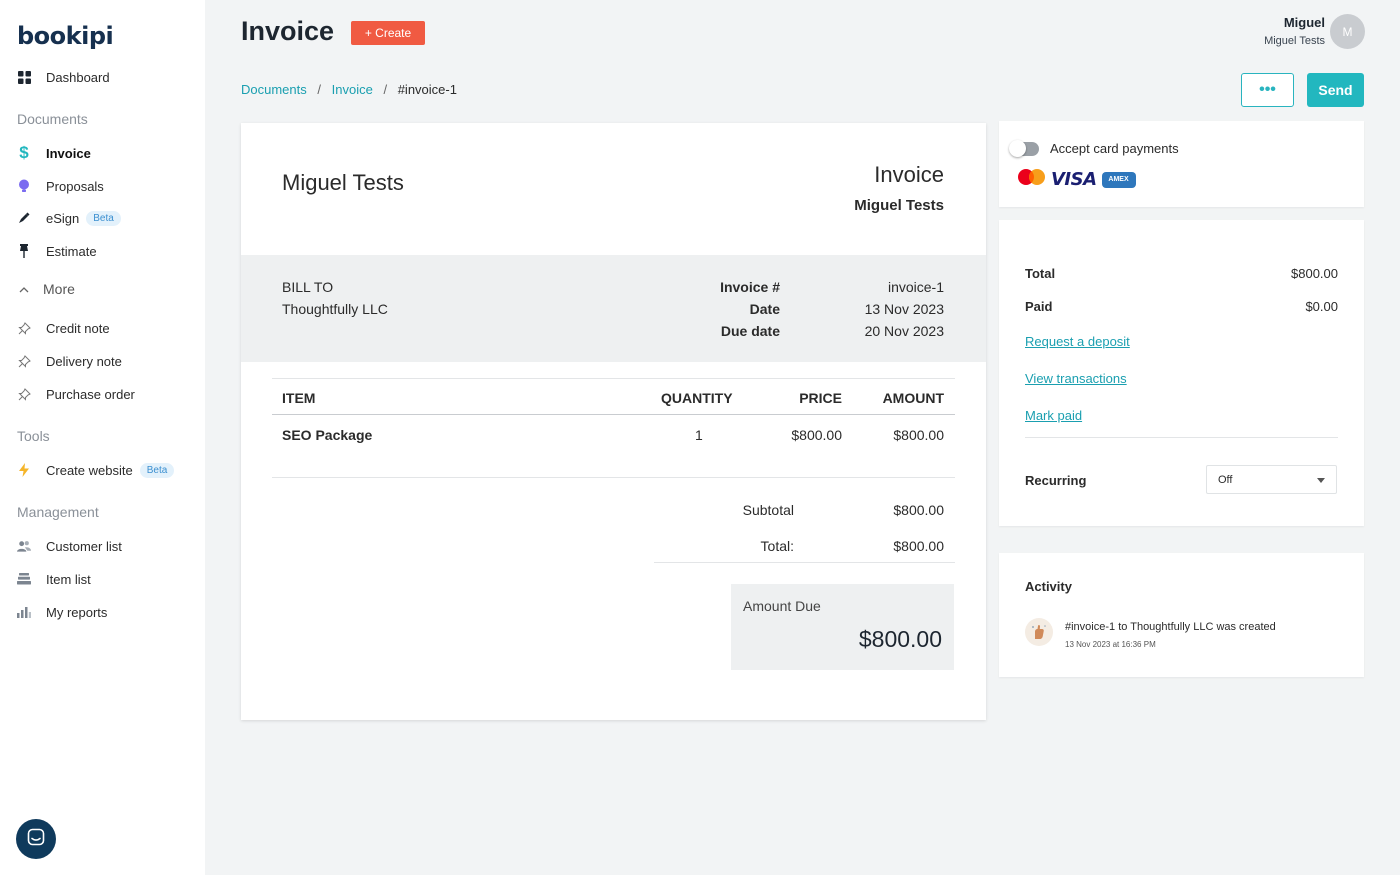 The image size is (1400, 875). I want to click on sidebar-item-purchase-order: Purchase order, so click(76, 394).